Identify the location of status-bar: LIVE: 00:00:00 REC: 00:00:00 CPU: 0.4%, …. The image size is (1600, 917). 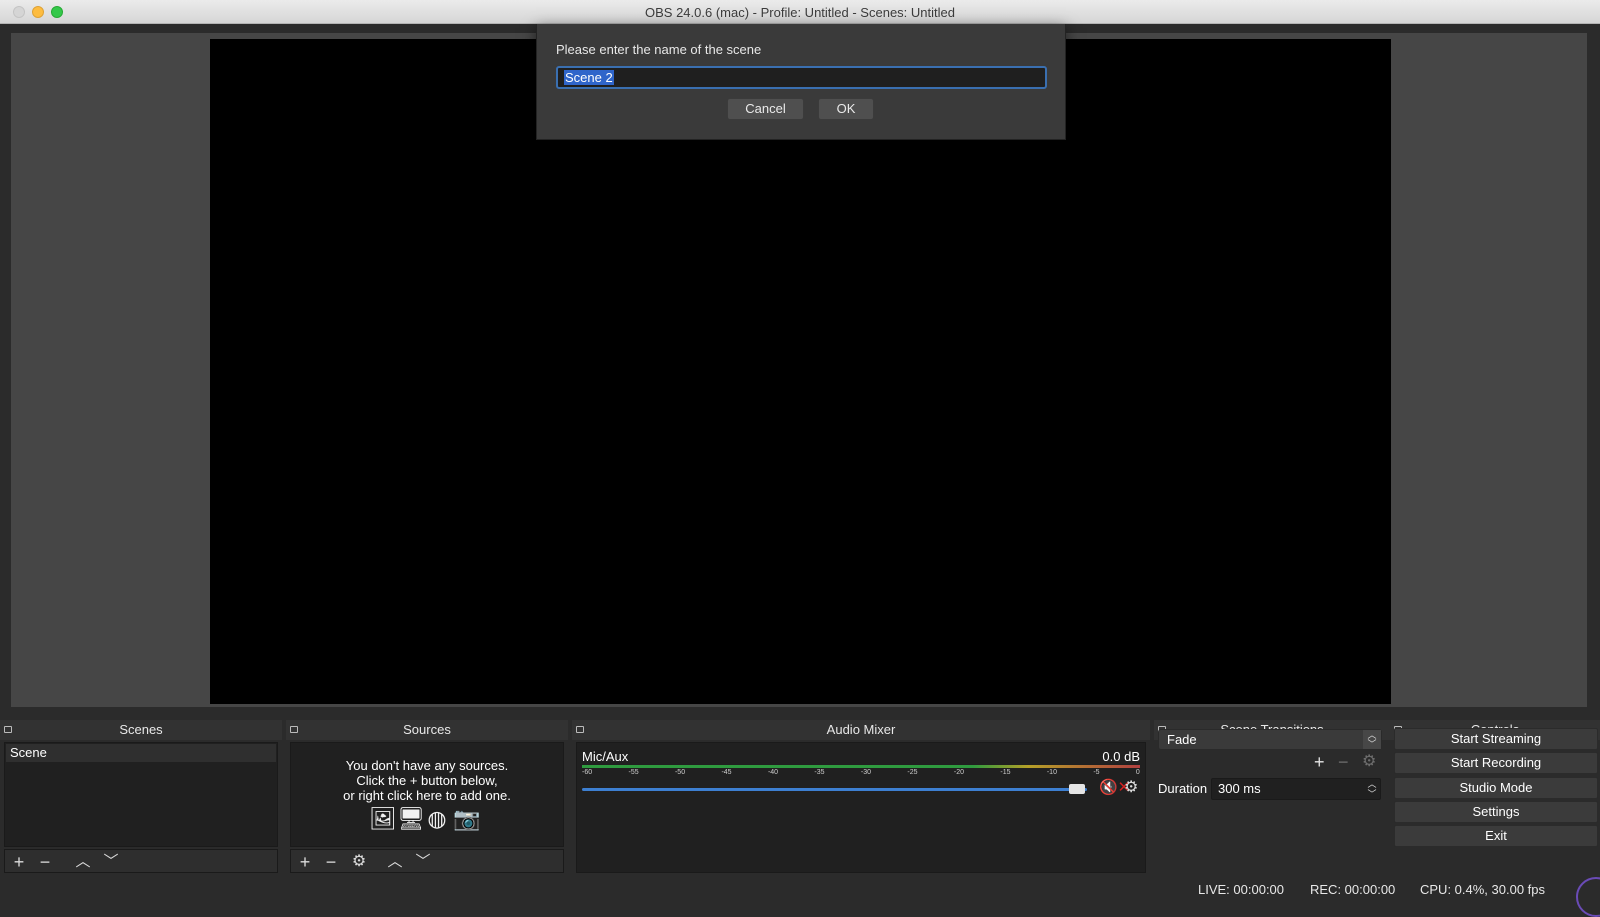
(800, 890).